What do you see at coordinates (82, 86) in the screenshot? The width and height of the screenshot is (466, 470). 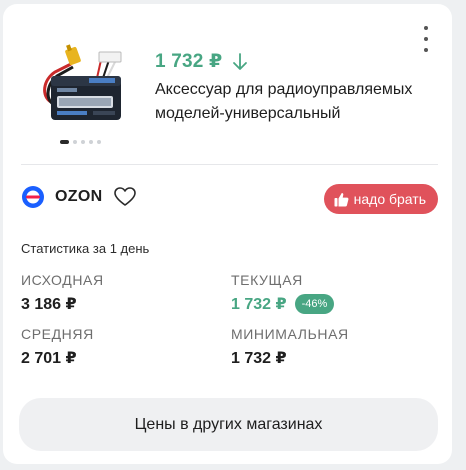 I see `battery-pack-image` at bounding box center [82, 86].